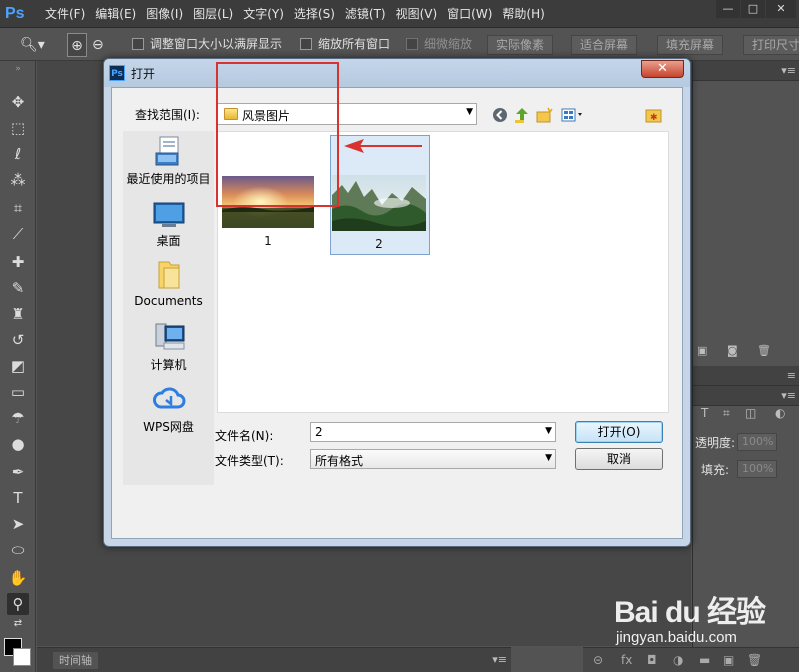  What do you see at coordinates (18, 102) in the screenshot?
I see `move-icon: ✥` at bounding box center [18, 102].